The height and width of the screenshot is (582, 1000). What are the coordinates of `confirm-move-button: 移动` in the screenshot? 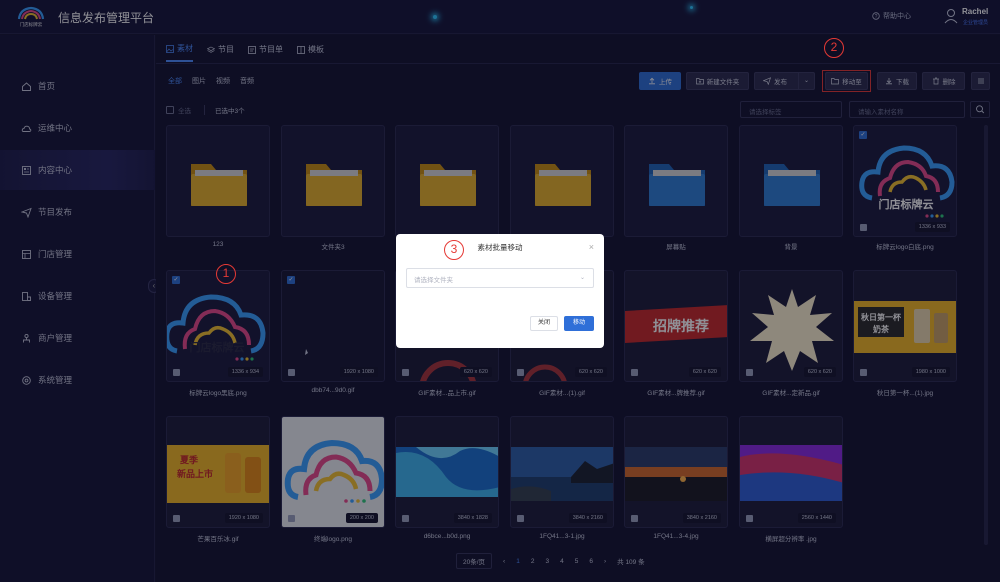 It's located at (579, 323).